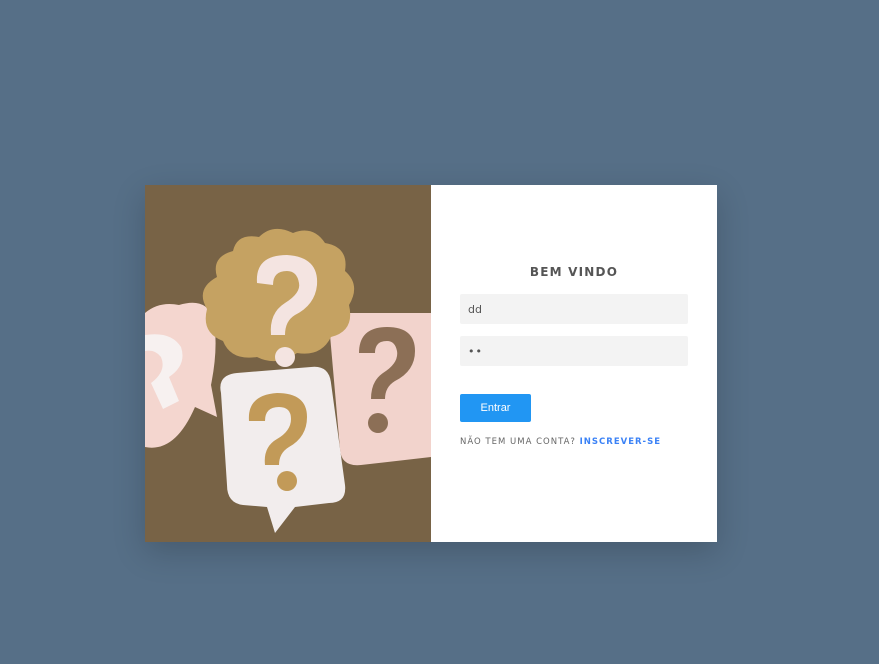 This screenshot has width=879, height=664. I want to click on signup-prompt: NÃO TEM UMA CONTA? INSCREVER-SE, so click(560, 442).